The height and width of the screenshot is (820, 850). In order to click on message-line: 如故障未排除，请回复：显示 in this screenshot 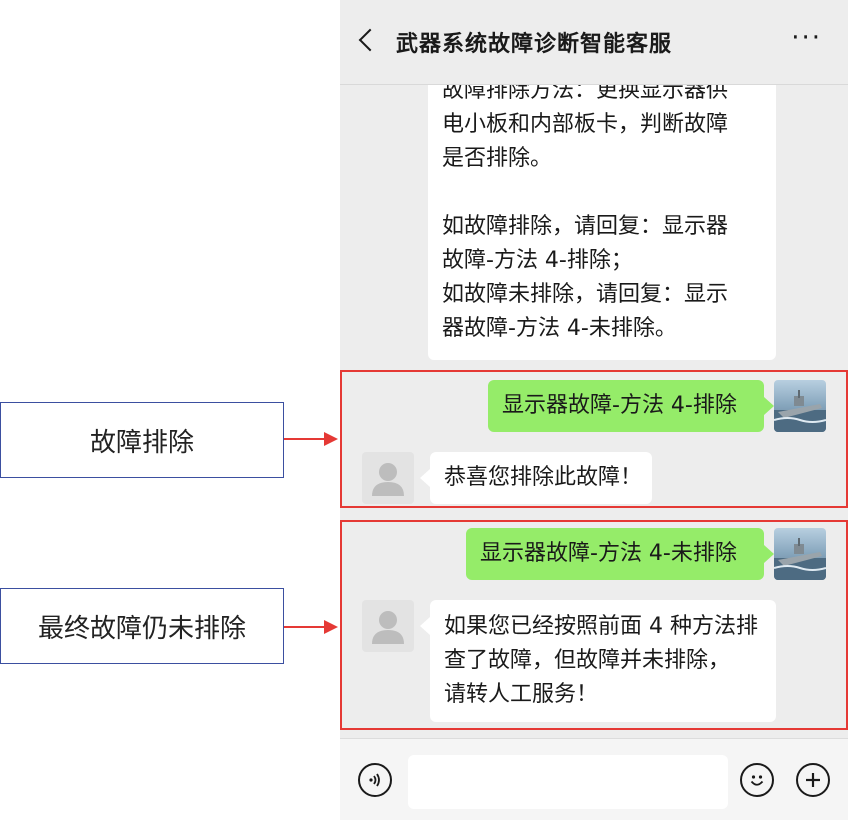, I will do `click(585, 294)`.